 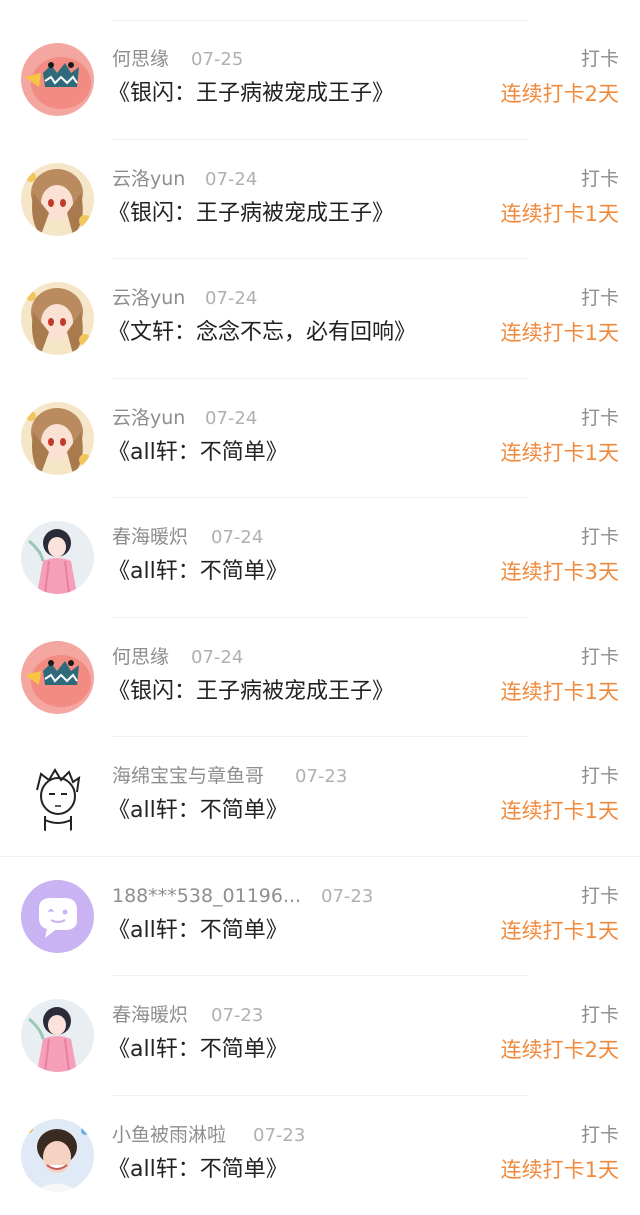 I want to click on feed-item: 何思缘 07-24 《银闪：王子病被宠成王子》 打卡 连续打卡1天, so click(x=320, y=678).